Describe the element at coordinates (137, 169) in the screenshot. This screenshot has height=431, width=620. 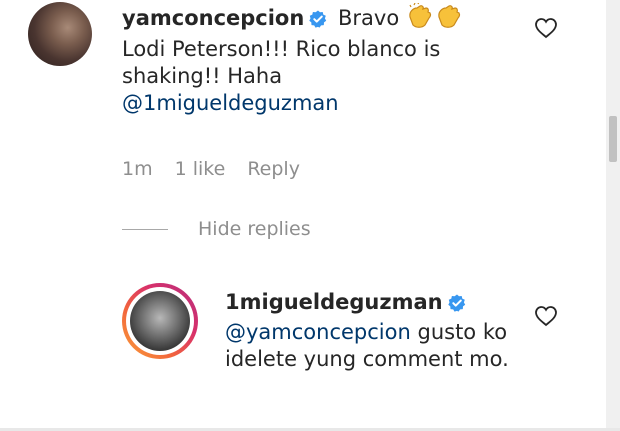
I see `comment-timestamp: 1m` at that location.